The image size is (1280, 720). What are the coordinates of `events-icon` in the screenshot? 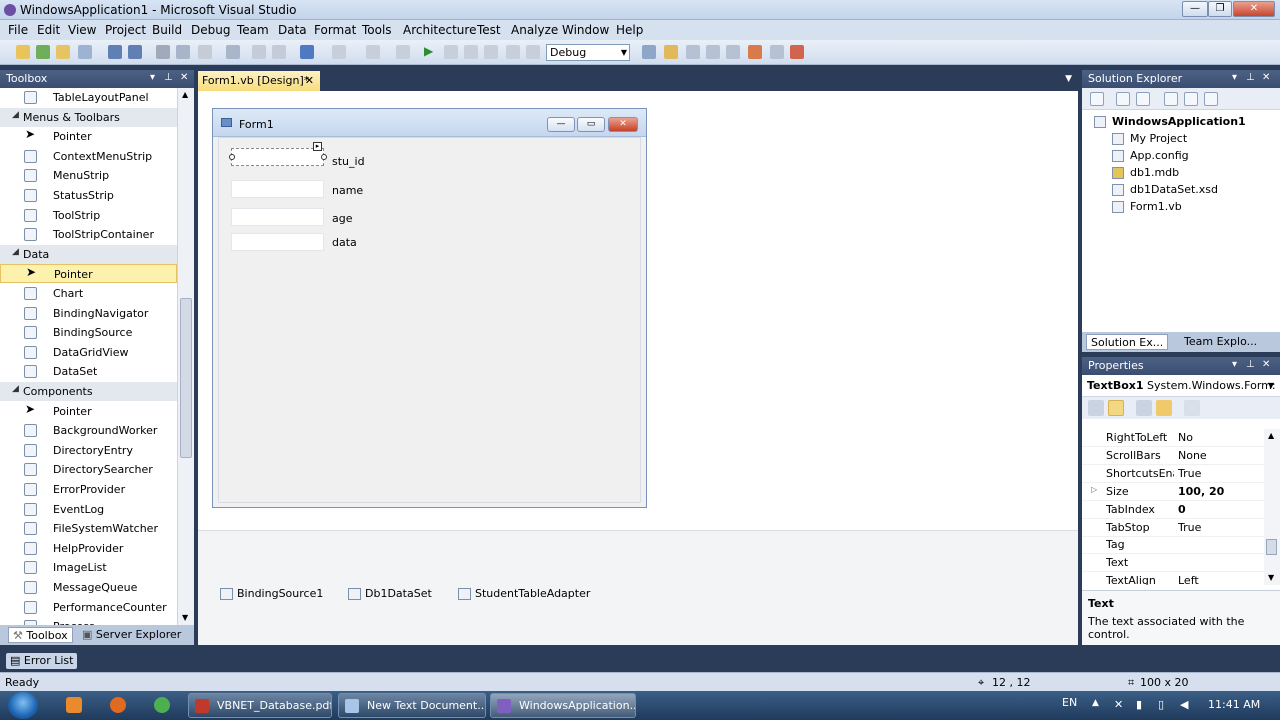 It's located at (1164, 408).